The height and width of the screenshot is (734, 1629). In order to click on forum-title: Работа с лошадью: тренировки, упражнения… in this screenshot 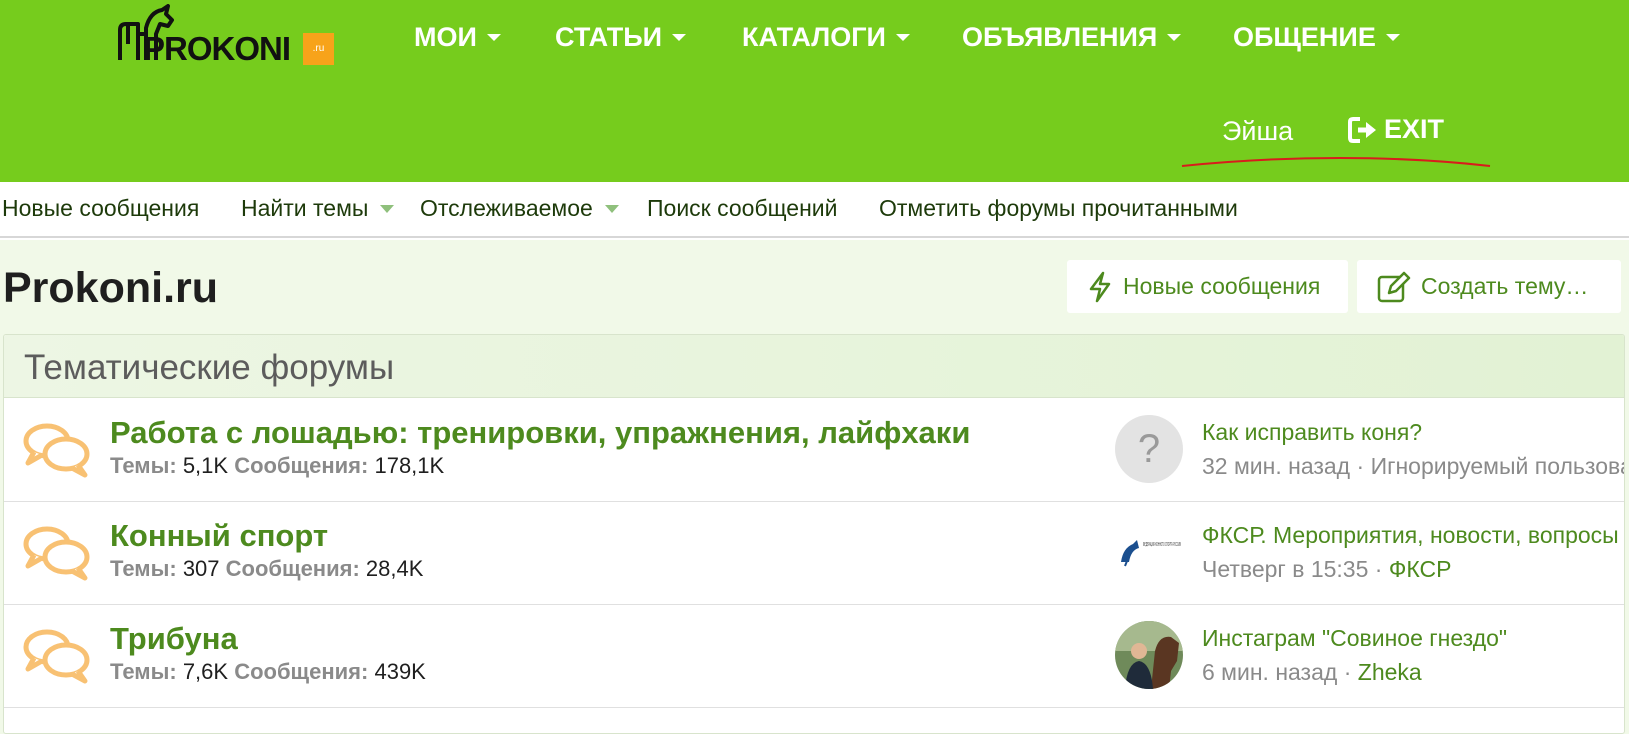, I will do `click(540, 433)`.